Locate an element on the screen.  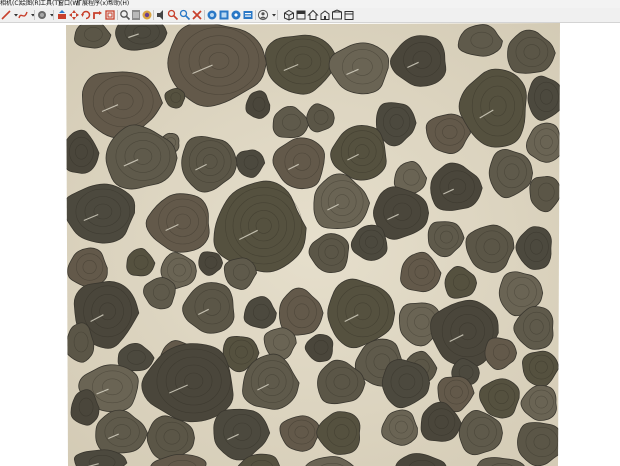
toolbar is located at coordinates (310, 15).